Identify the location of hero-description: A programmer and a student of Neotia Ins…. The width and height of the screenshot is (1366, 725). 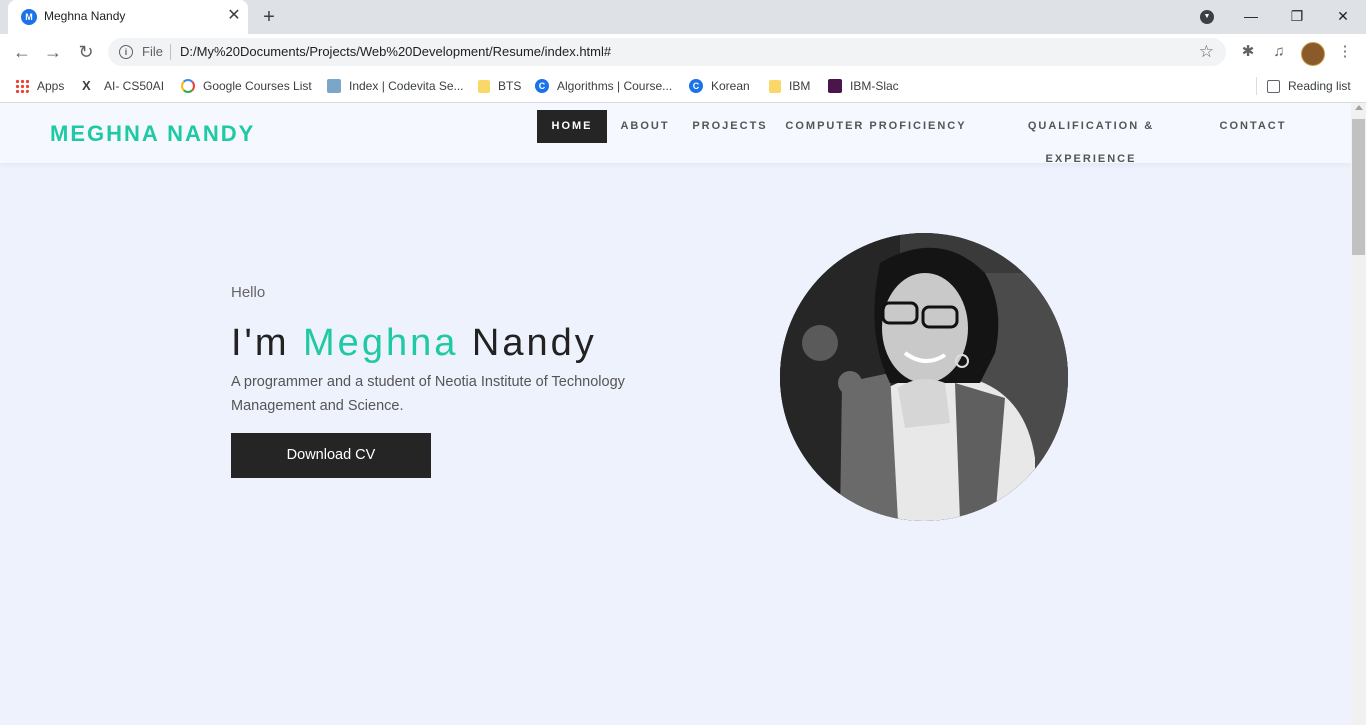
(428, 394).